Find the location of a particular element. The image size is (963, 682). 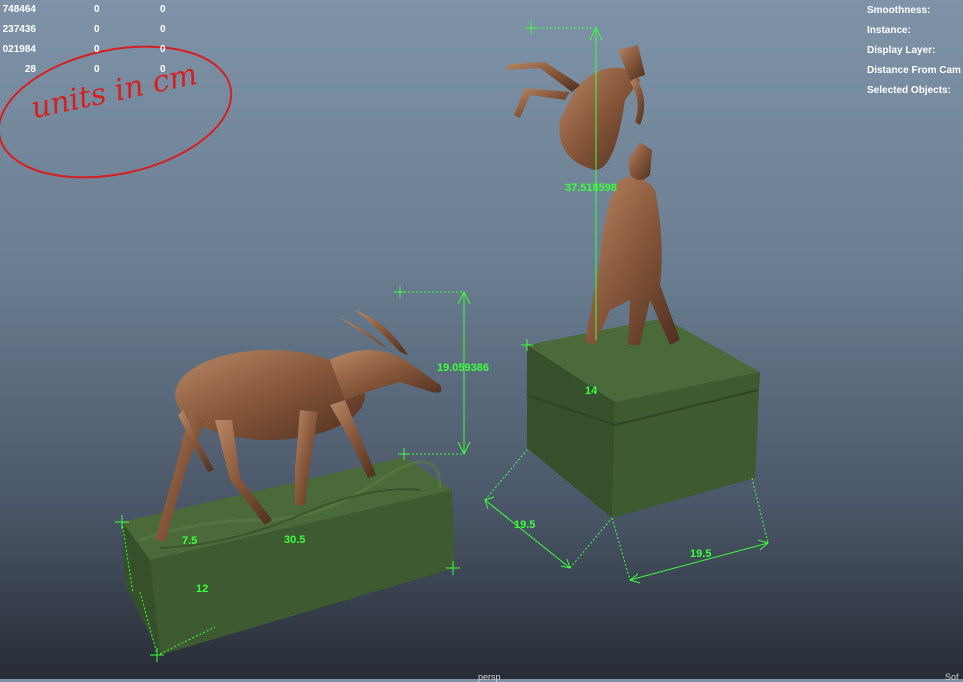

display-layer-label: Display Layer: is located at coordinates (901, 50).